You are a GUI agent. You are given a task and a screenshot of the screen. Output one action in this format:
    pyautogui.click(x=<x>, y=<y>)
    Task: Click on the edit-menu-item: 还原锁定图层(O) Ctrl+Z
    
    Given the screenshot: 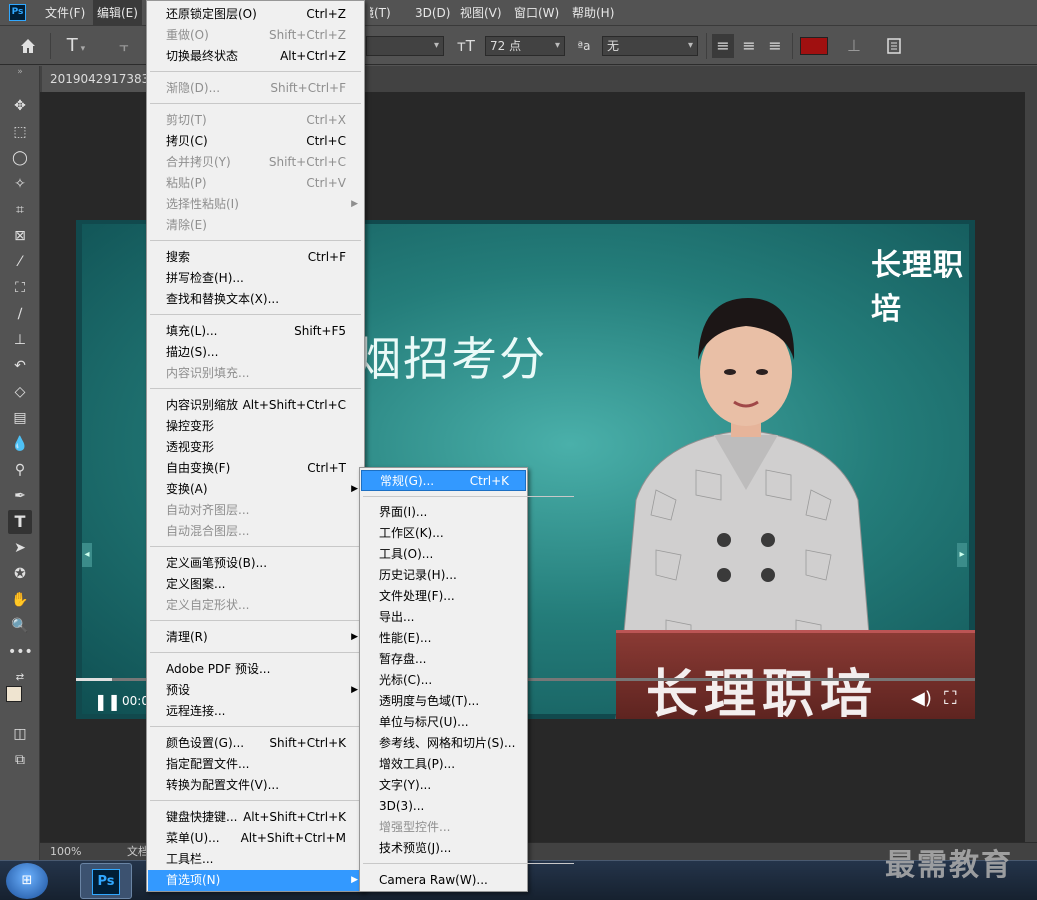 What is the action you would take?
    pyautogui.click(x=255, y=14)
    